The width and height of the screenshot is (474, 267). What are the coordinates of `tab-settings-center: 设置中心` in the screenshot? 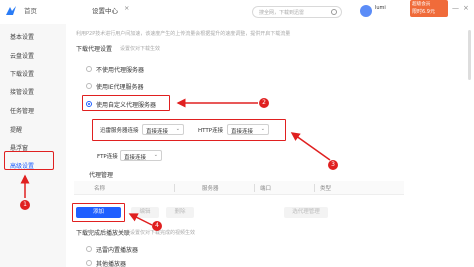 It's located at (105, 10).